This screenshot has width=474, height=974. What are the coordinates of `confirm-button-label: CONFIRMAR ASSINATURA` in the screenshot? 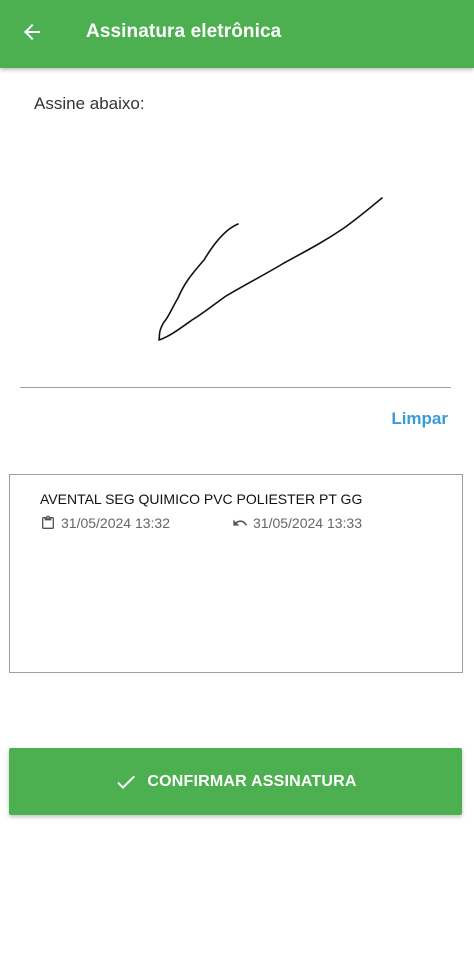 It's located at (252, 781).